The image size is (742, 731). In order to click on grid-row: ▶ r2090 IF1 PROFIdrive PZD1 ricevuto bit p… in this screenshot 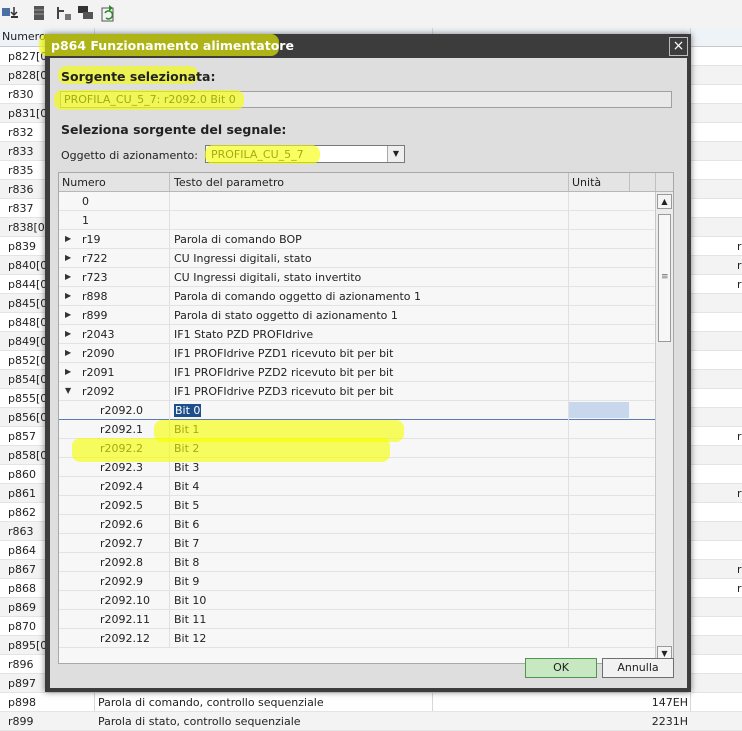, I will do `click(357, 353)`.